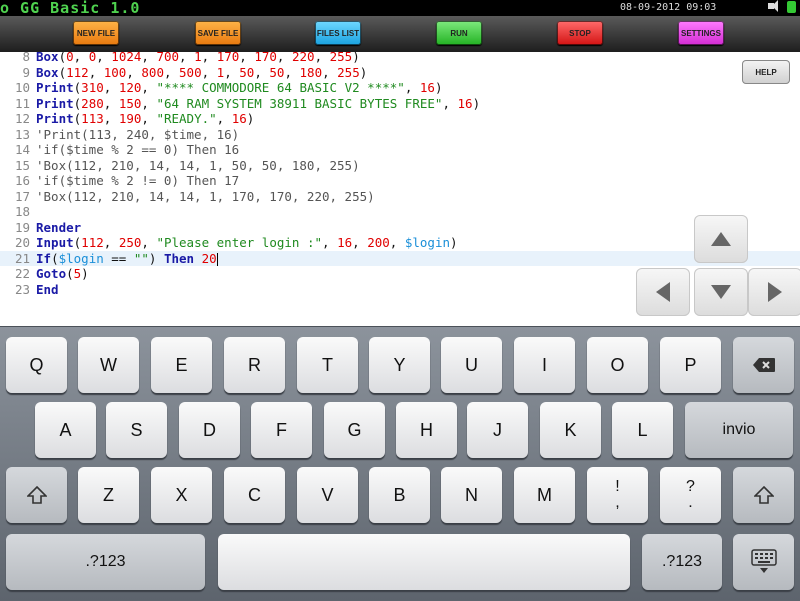 The image size is (800, 601). What do you see at coordinates (570, 430) in the screenshot?
I see `key-k: K` at bounding box center [570, 430].